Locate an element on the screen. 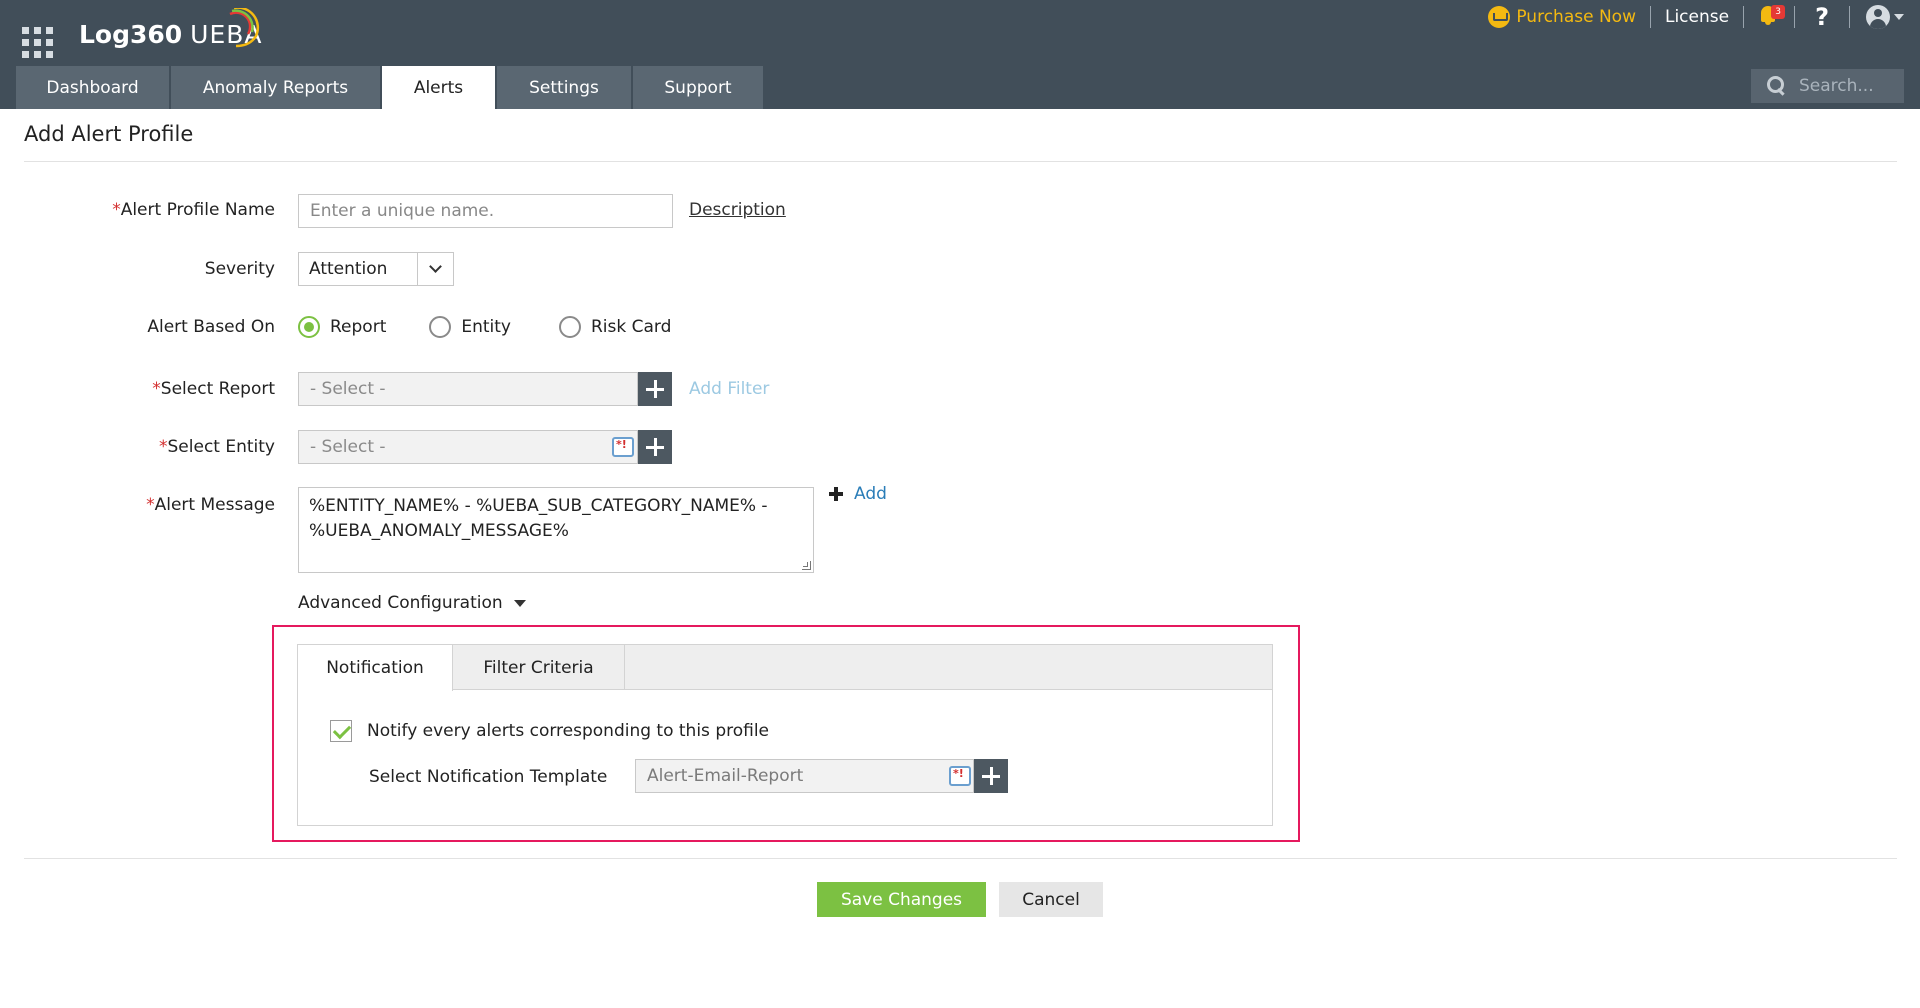 This screenshot has height=1008, width=1920. add-report-button is located at coordinates (655, 389).